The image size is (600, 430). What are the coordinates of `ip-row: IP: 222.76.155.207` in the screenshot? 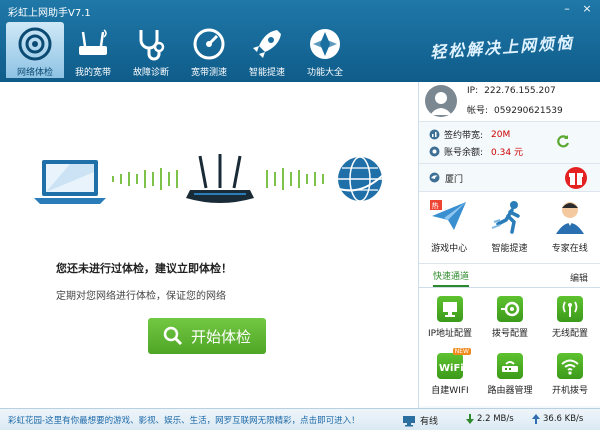 It's located at (511, 91).